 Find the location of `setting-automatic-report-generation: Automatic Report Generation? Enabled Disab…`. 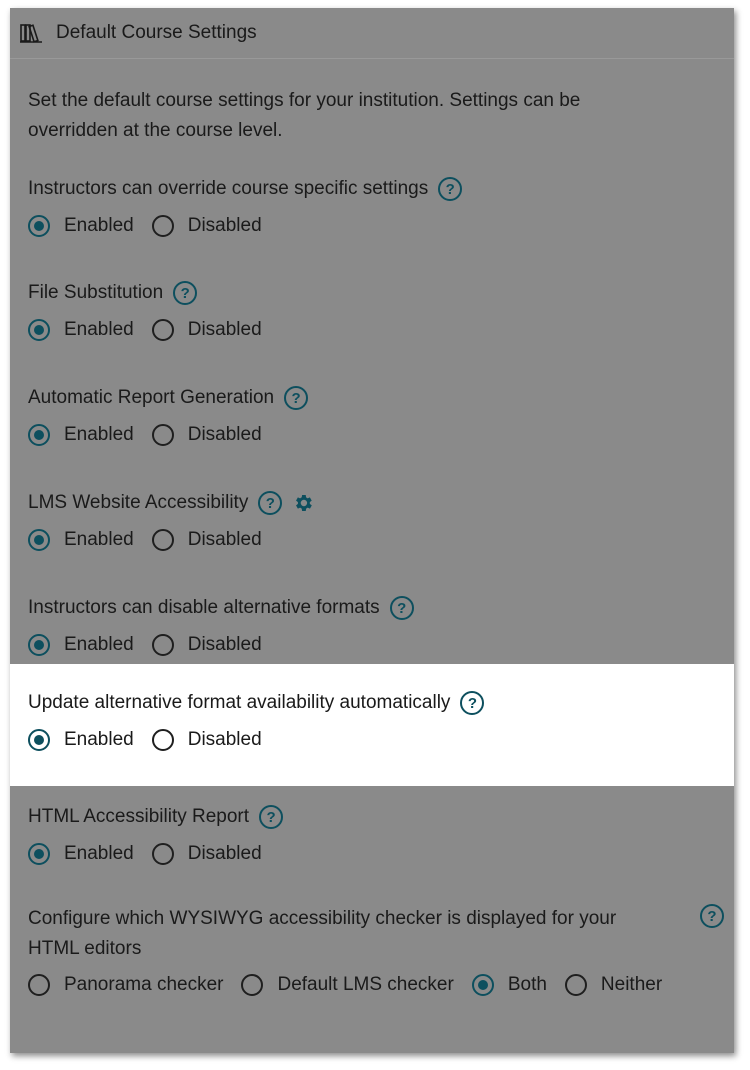

setting-automatic-report-generation: Automatic Report Generation? Enabled Disab… is located at coordinates (372, 439).